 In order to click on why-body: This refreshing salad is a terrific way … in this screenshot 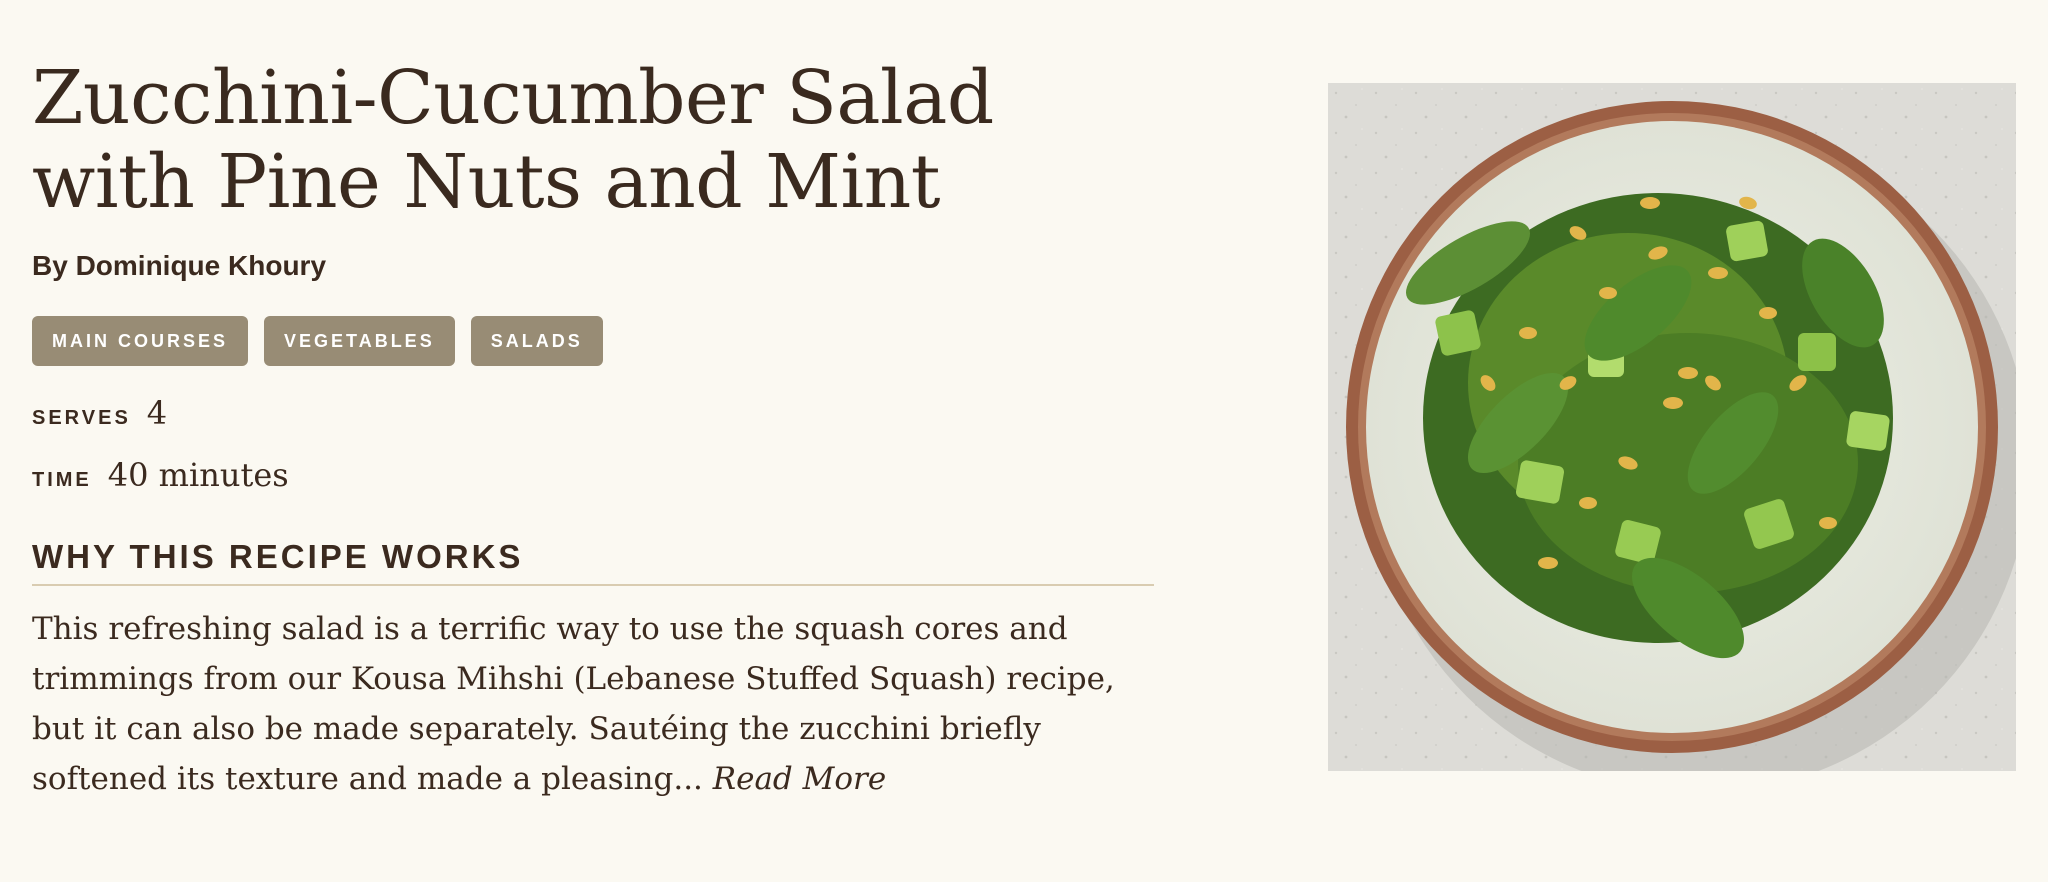, I will do `click(592, 704)`.